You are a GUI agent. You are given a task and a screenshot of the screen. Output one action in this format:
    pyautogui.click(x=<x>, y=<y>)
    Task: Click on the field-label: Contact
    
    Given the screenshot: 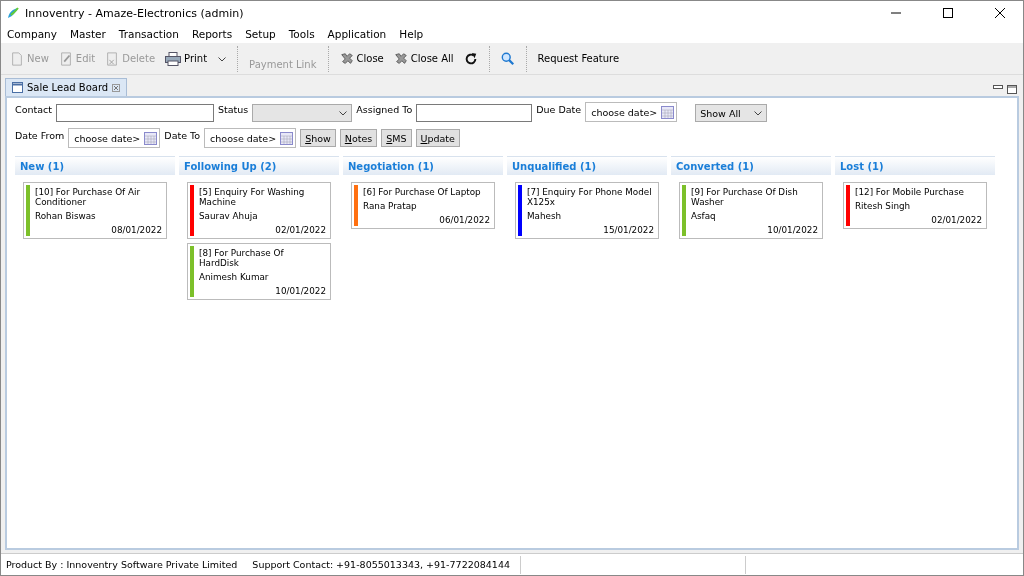 What is the action you would take?
    pyautogui.click(x=33, y=109)
    